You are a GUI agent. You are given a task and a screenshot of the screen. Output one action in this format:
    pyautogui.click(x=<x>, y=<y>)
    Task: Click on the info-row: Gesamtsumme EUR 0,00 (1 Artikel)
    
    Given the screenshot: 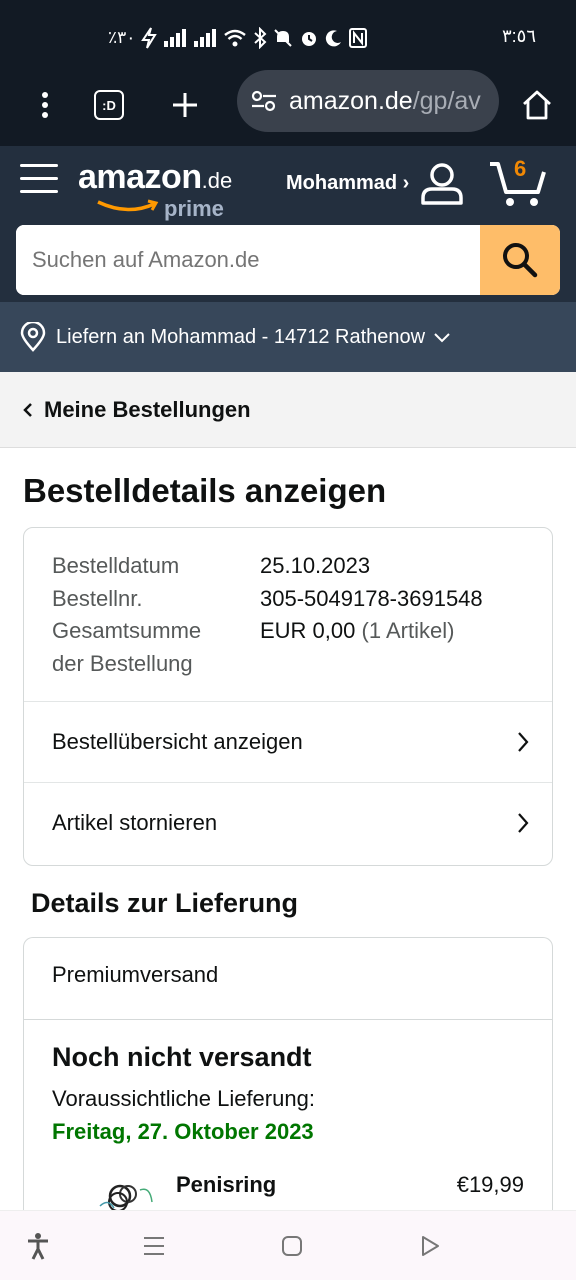 What is the action you would take?
    pyautogui.click(x=267, y=631)
    